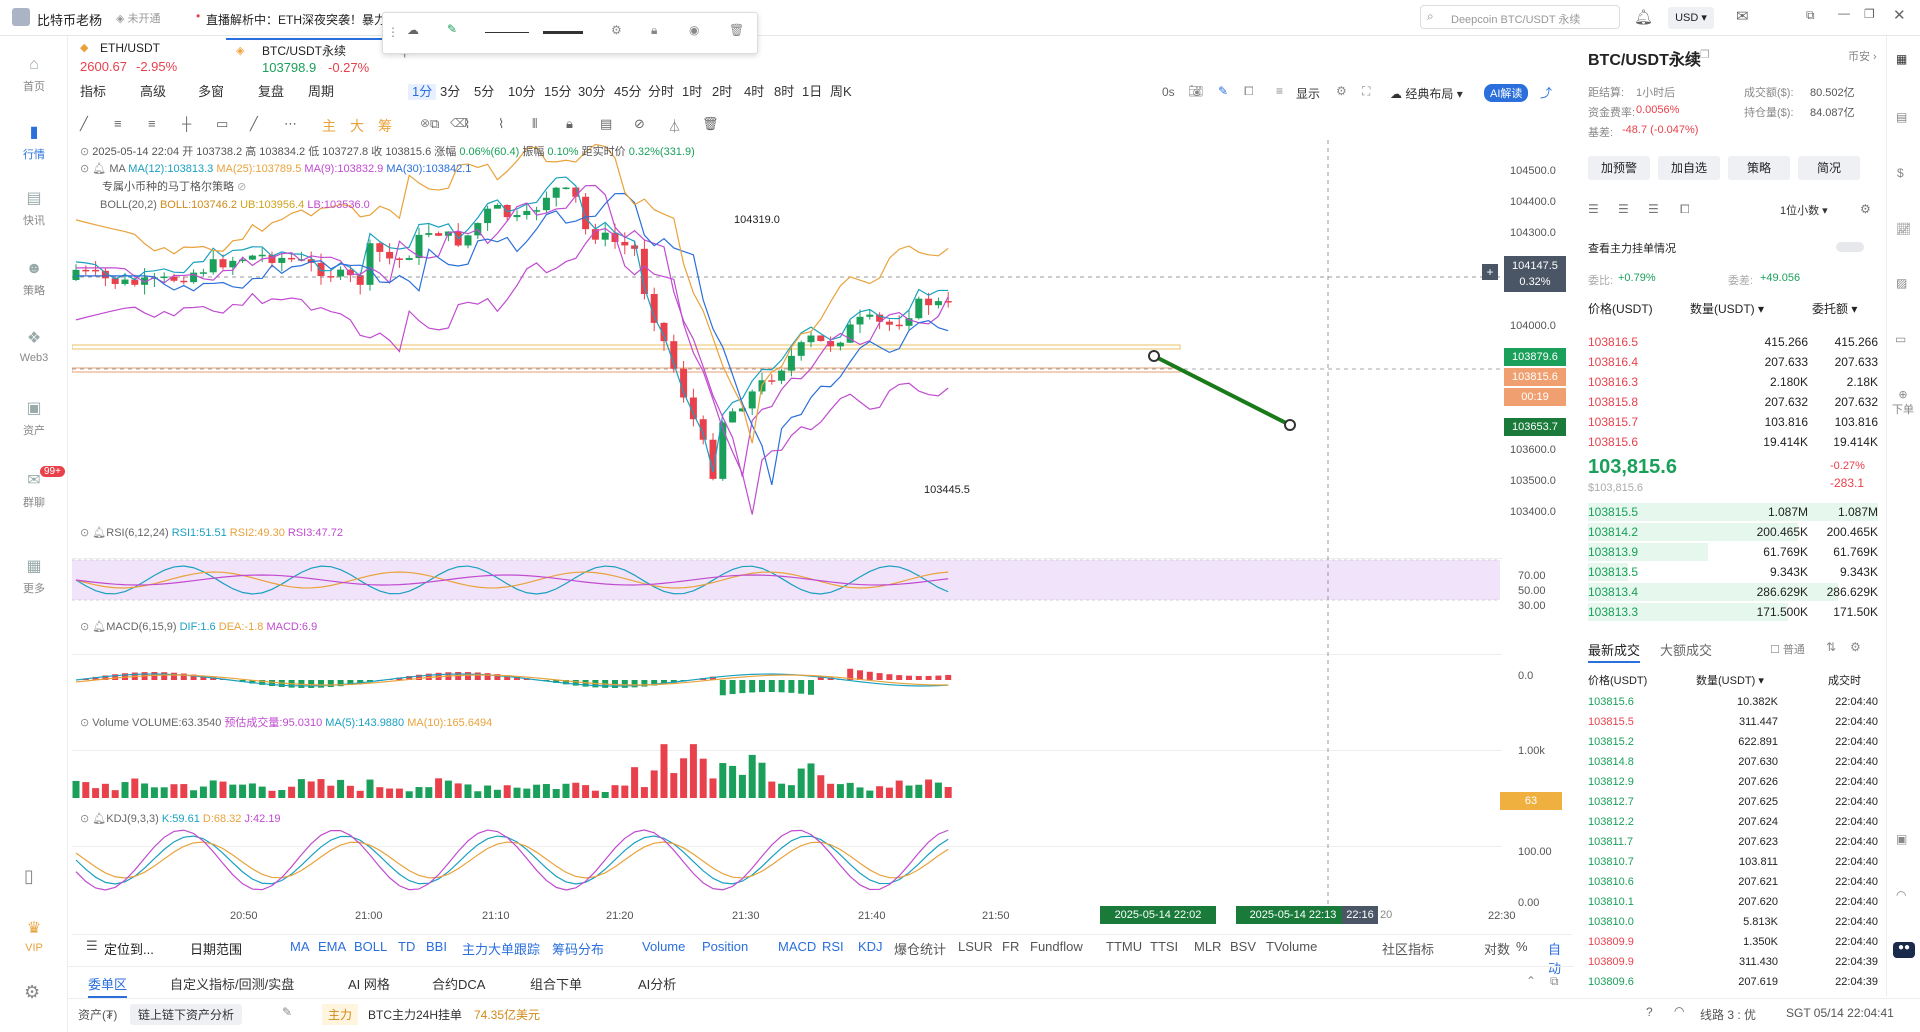 The width and height of the screenshot is (1920, 1032). What do you see at coordinates (1686, 649) in the screenshot?
I see `tab-big-trades: 大额成交` at bounding box center [1686, 649].